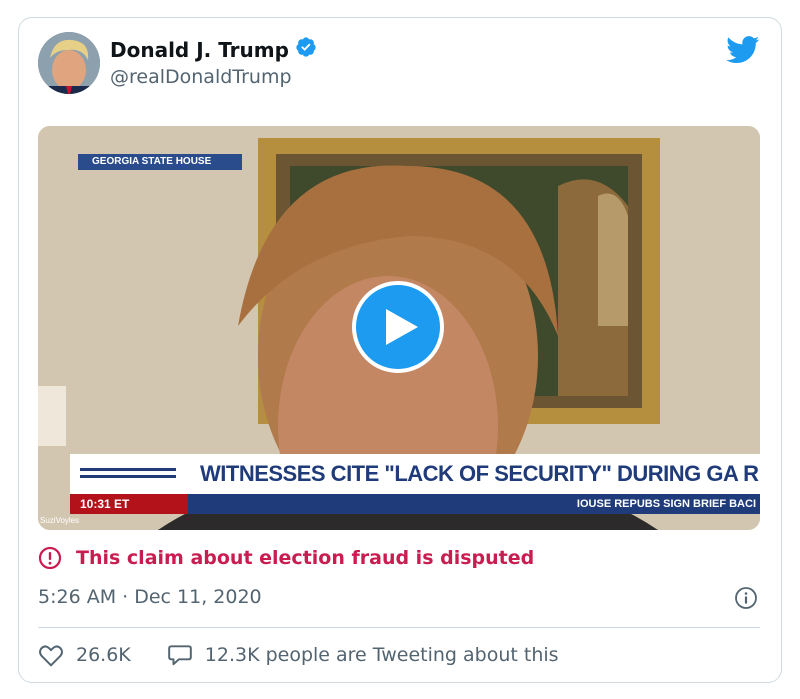 This screenshot has height=699, width=800. I want to click on info-icon, so click(746, 598).